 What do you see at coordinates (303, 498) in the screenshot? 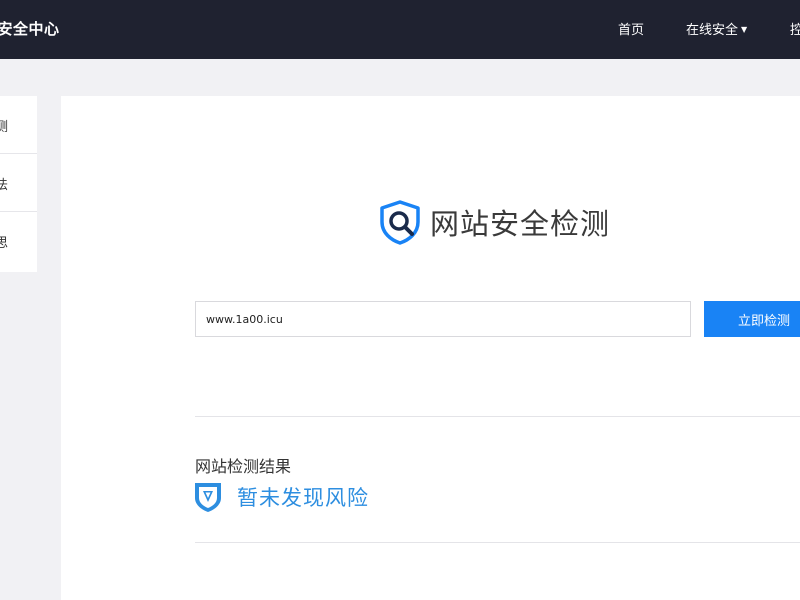
I see `result-status-text: 暂未发现风险` at bounding box center [303, 498].